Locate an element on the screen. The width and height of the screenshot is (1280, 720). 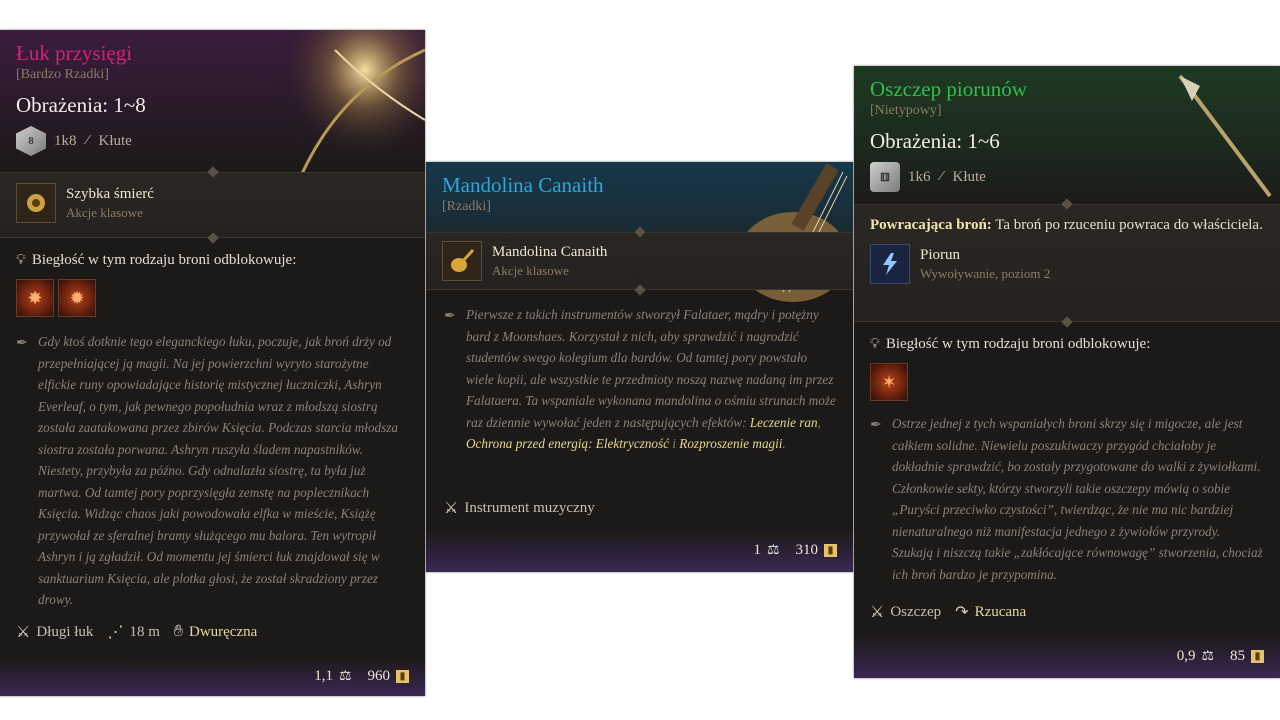
skill-icon: ✸ is located at coordinates (35, 298).